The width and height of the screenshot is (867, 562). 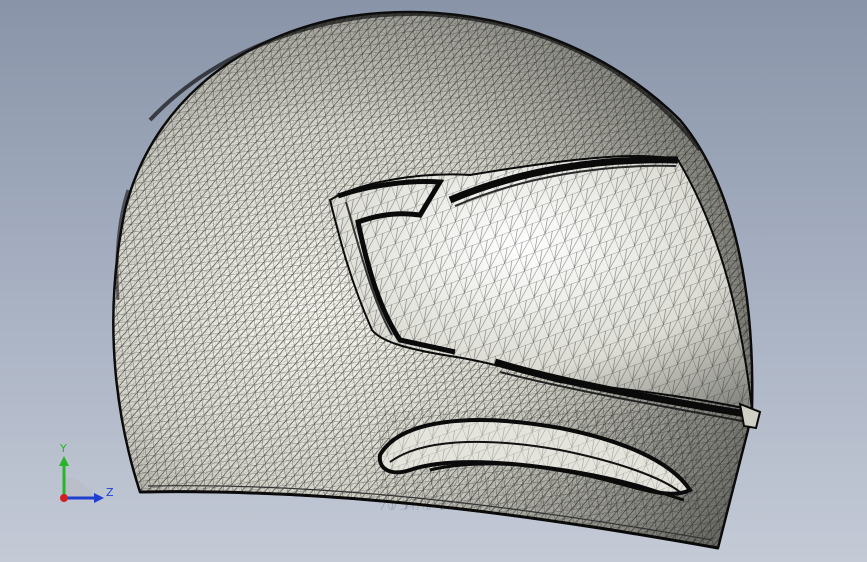 I want to click on y-axis-label: Y, so click(x=63, y=448).